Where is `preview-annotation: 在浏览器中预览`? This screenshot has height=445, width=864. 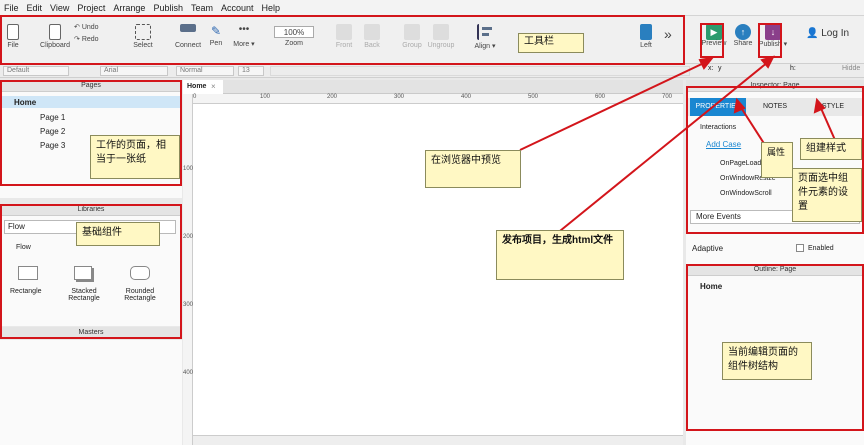 preview-annotation: 在浏览器中预览 is located at coordinates (473, 169).